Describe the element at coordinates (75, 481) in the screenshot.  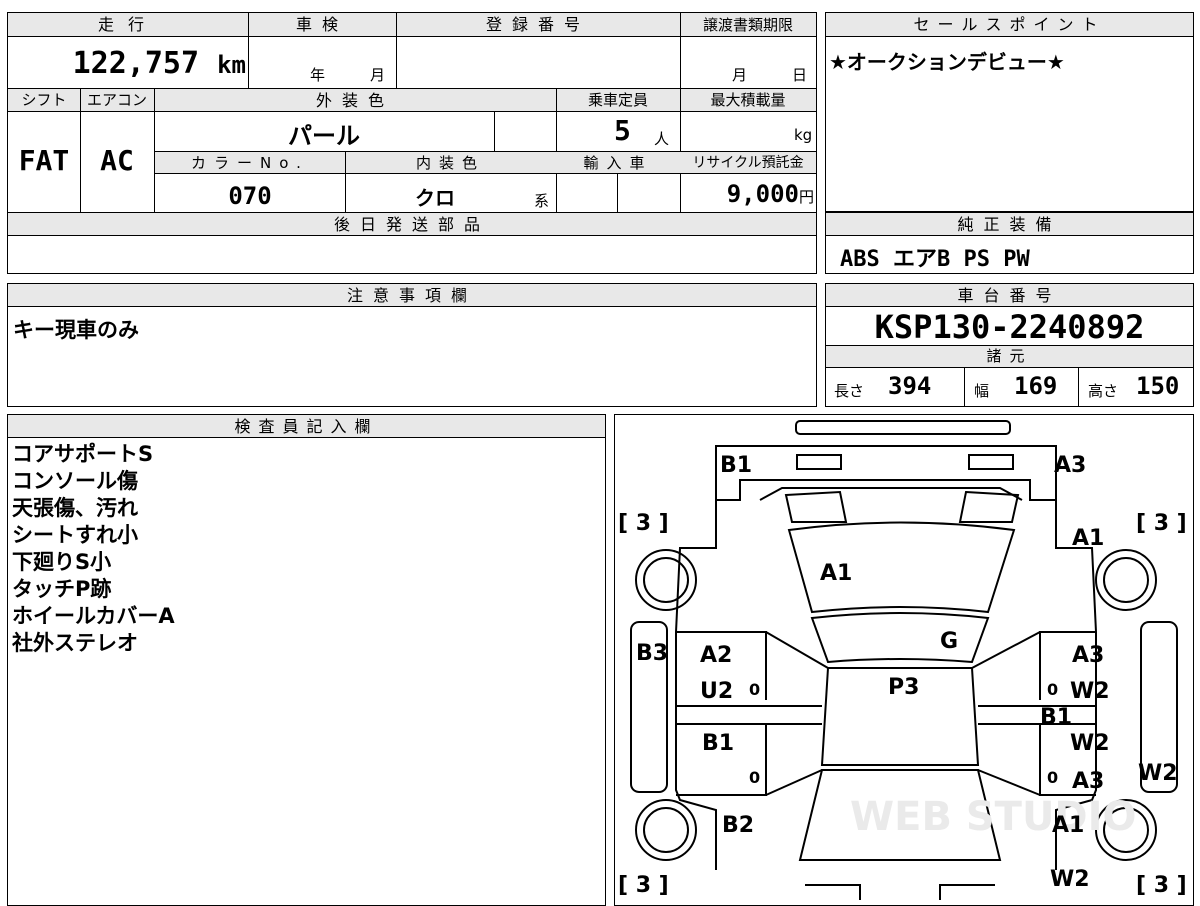
I see `inspector-note: コンソール傷` at that location.